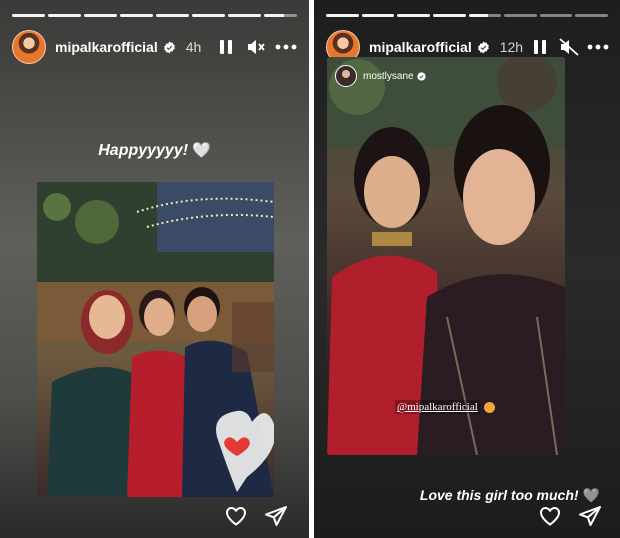  Describe the element at coordinates (511, 47) in the screenshot. I see `post-time: 12h` at that location.